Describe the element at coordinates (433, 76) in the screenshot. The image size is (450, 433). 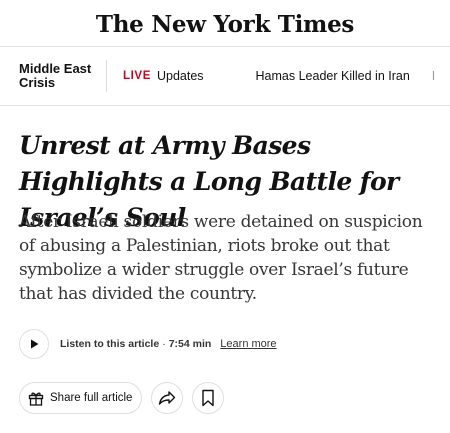
I see `topic-link-truncated: I` at that location.